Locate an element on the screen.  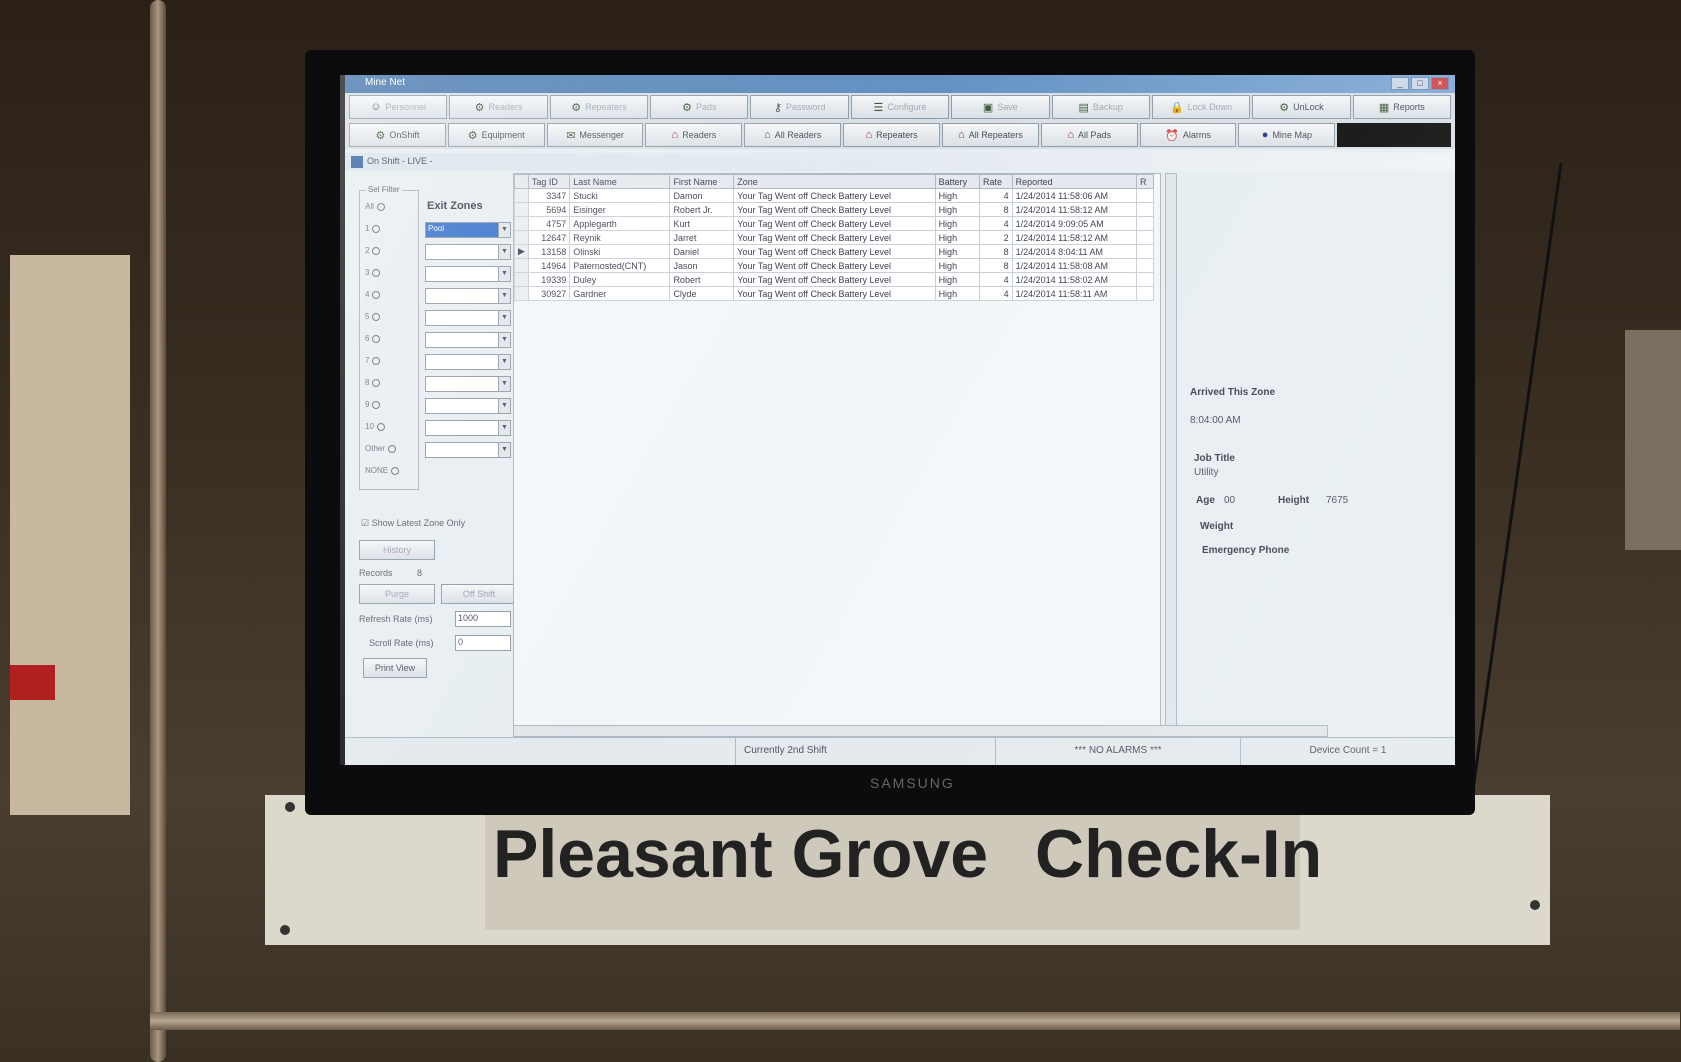
filter-radio-10: 10 is located at coordinates (375, 426).